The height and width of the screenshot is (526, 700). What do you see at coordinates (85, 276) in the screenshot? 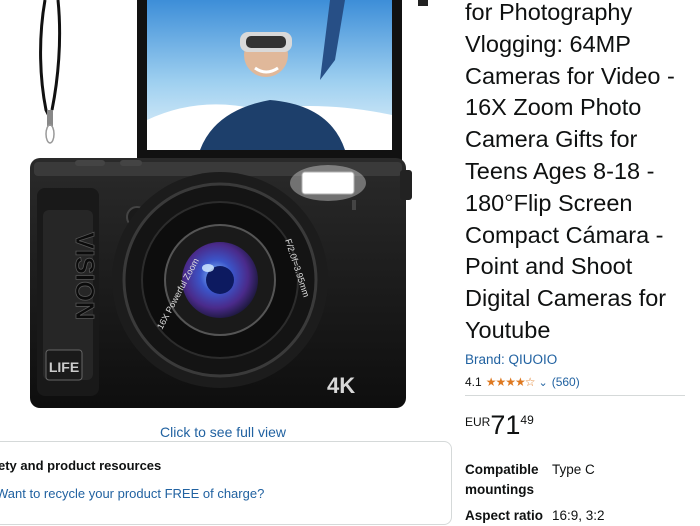
I see `grip-brand-text: VISION` at bounding box center [85, 276].